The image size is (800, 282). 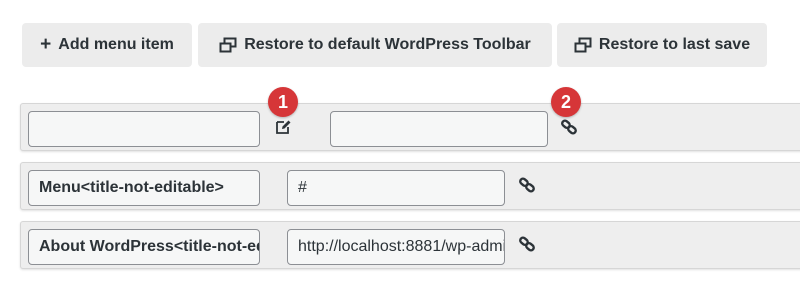 I want to click on restore-default-toolbar-button: Restore to default WordPress Toolbar, so click(x=375, y=45).